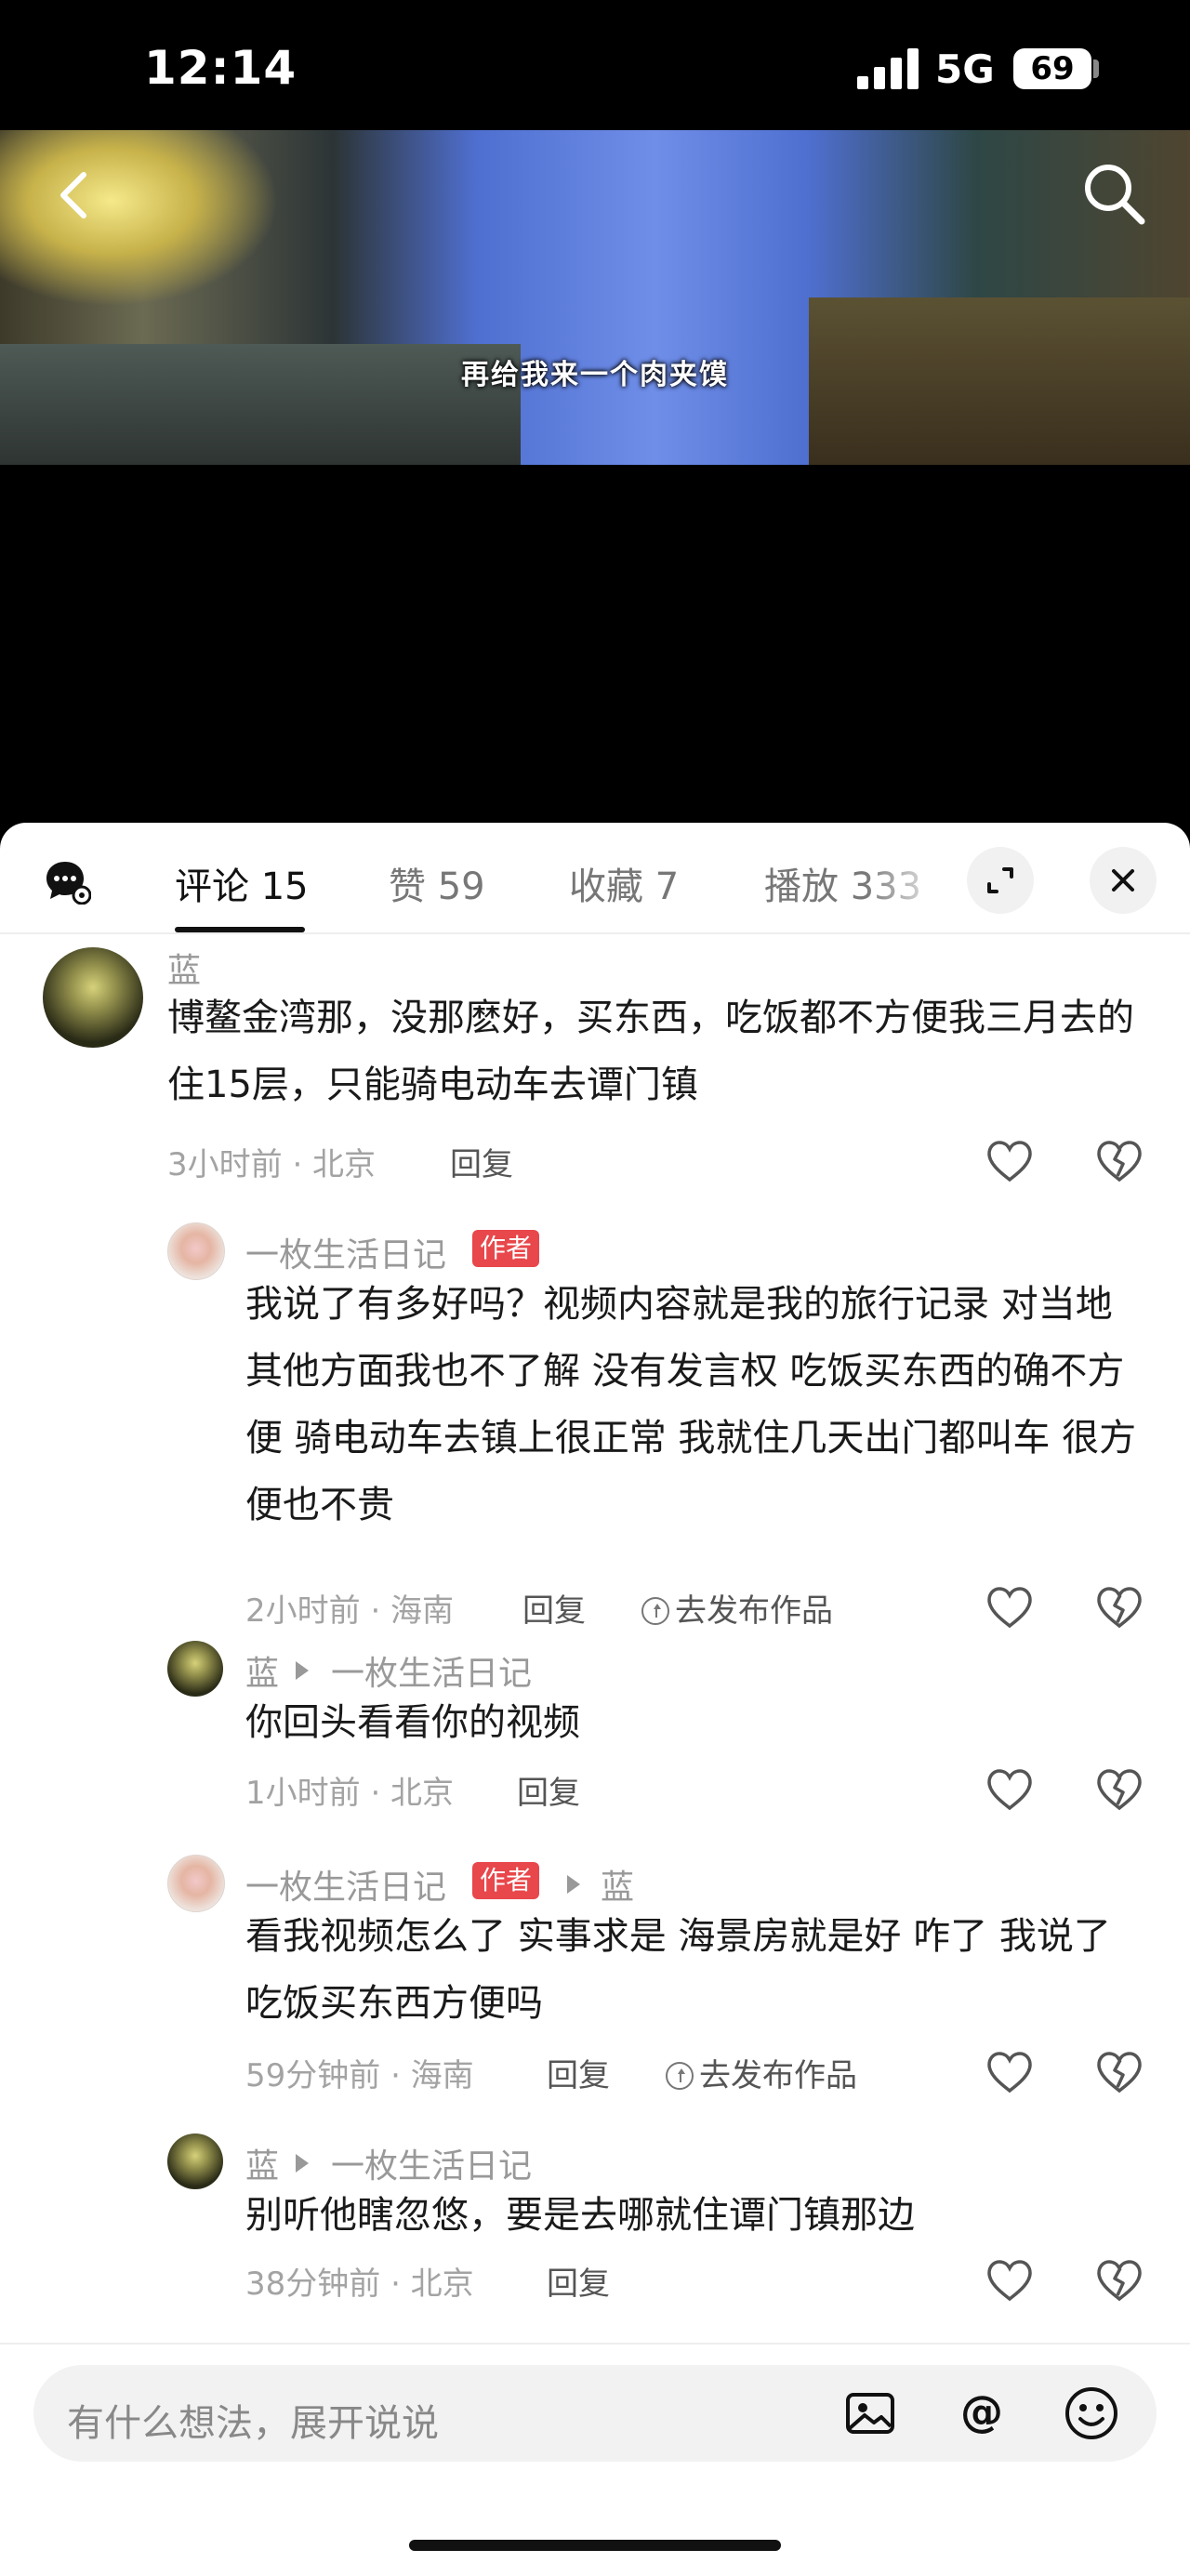 This screenshot has width=1190, height=2576. What do you see at coordinates (412, 1722) in the screenshot?
I see `comment-text: 你回头看看你的视频` at bounding box center [412, 1722].